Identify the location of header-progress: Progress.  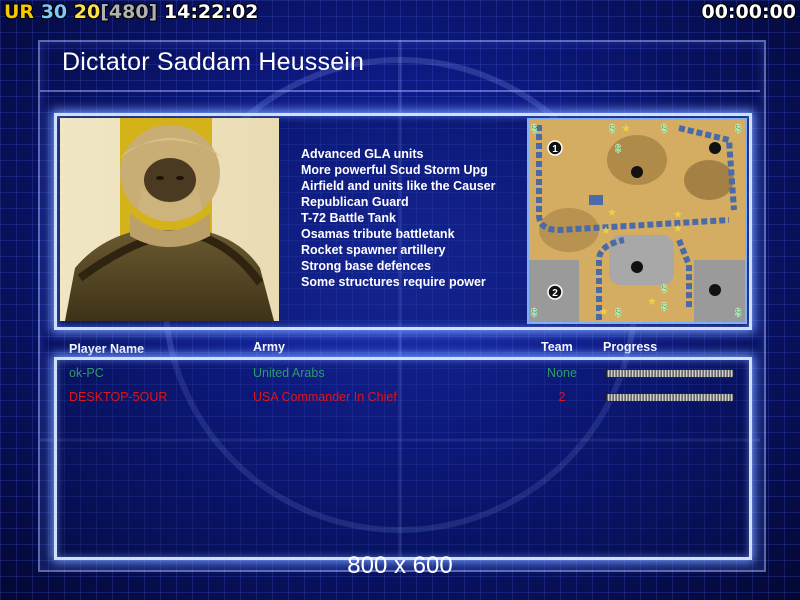
(630, 347).